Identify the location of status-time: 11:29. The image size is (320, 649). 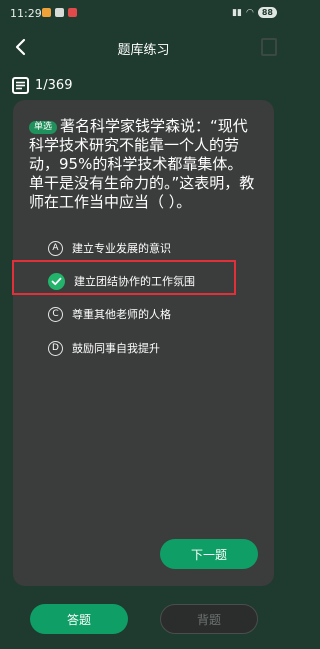
(26, 13).